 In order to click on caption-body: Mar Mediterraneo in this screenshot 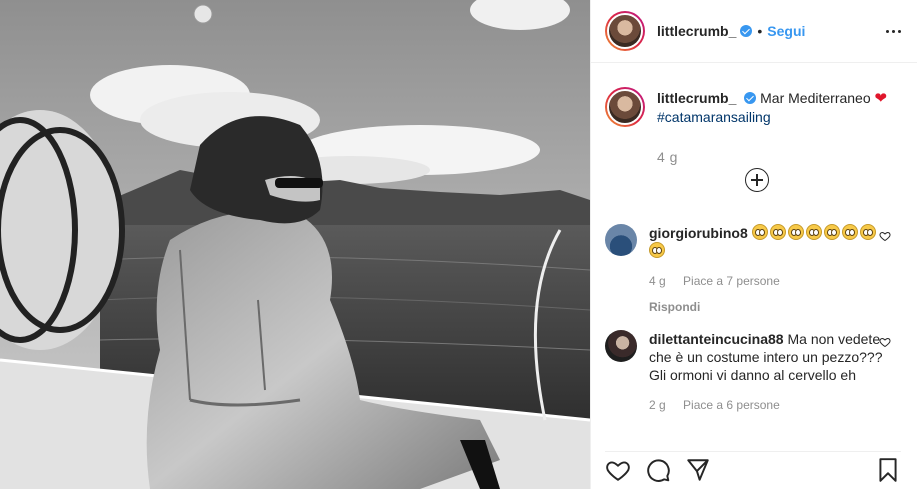, I will do `click(815, 98)`.